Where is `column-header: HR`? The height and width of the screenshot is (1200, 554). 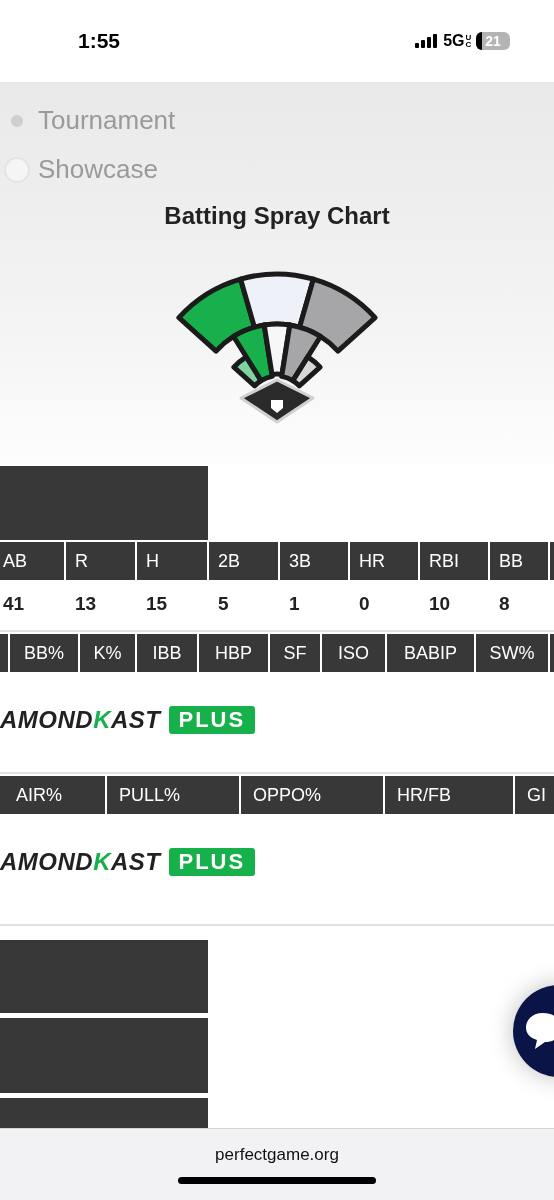
column-header: HR is located at coordinates (384, 561).